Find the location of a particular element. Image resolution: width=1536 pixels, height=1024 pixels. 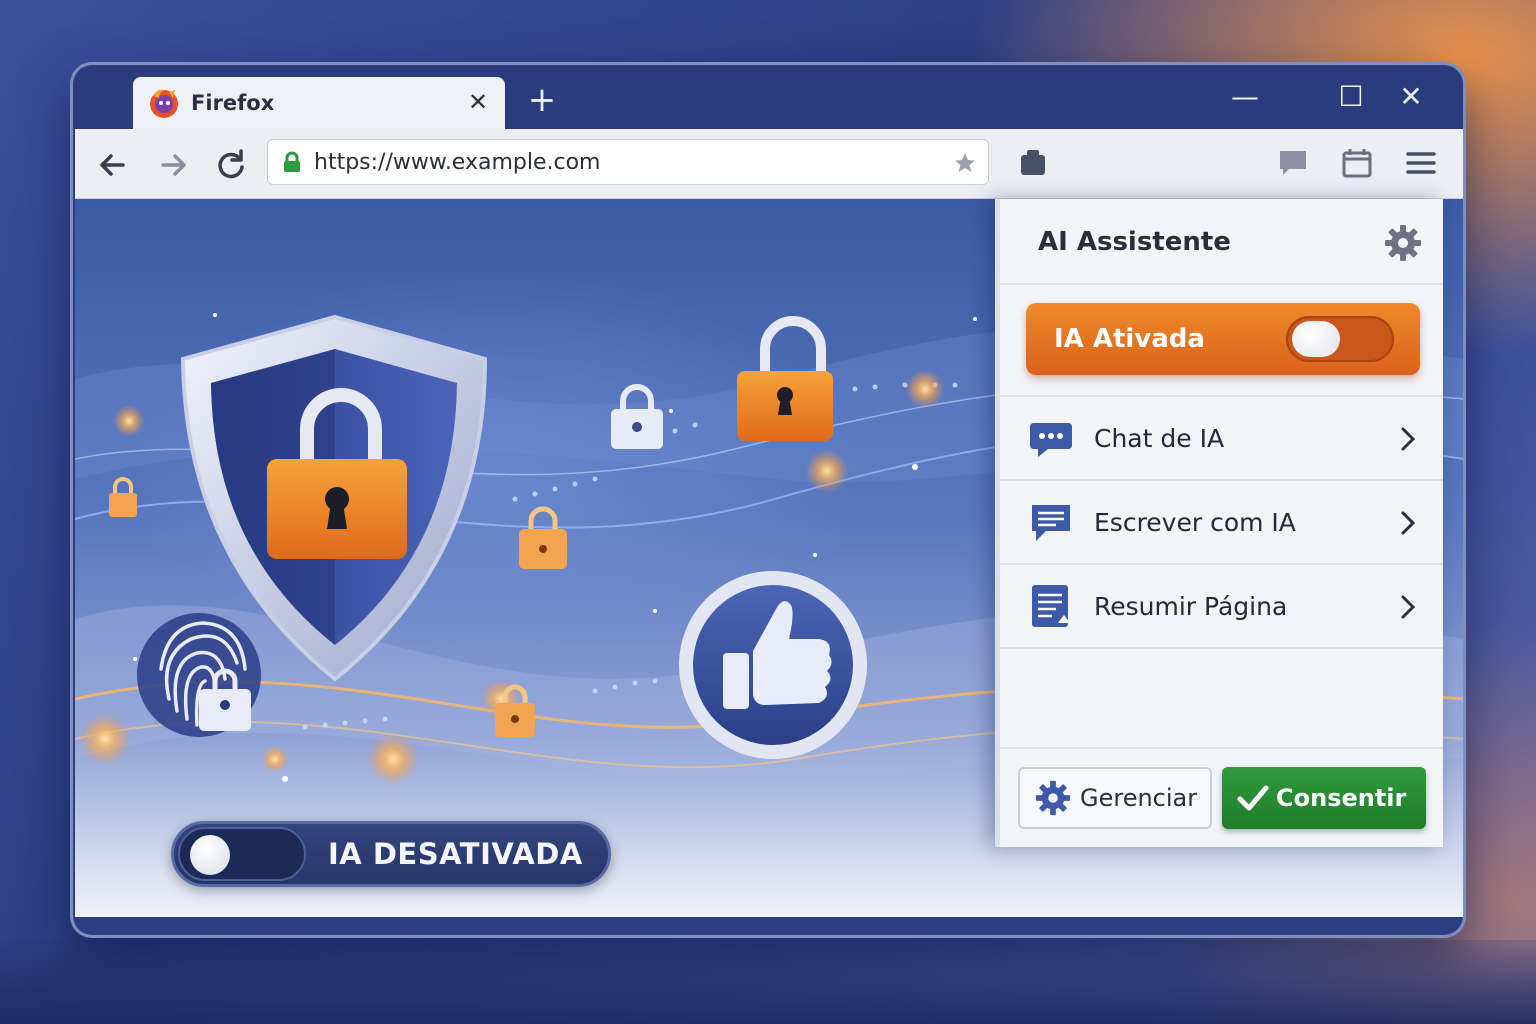

url-text: https://www.example.com is located at coordinates (457, 162).